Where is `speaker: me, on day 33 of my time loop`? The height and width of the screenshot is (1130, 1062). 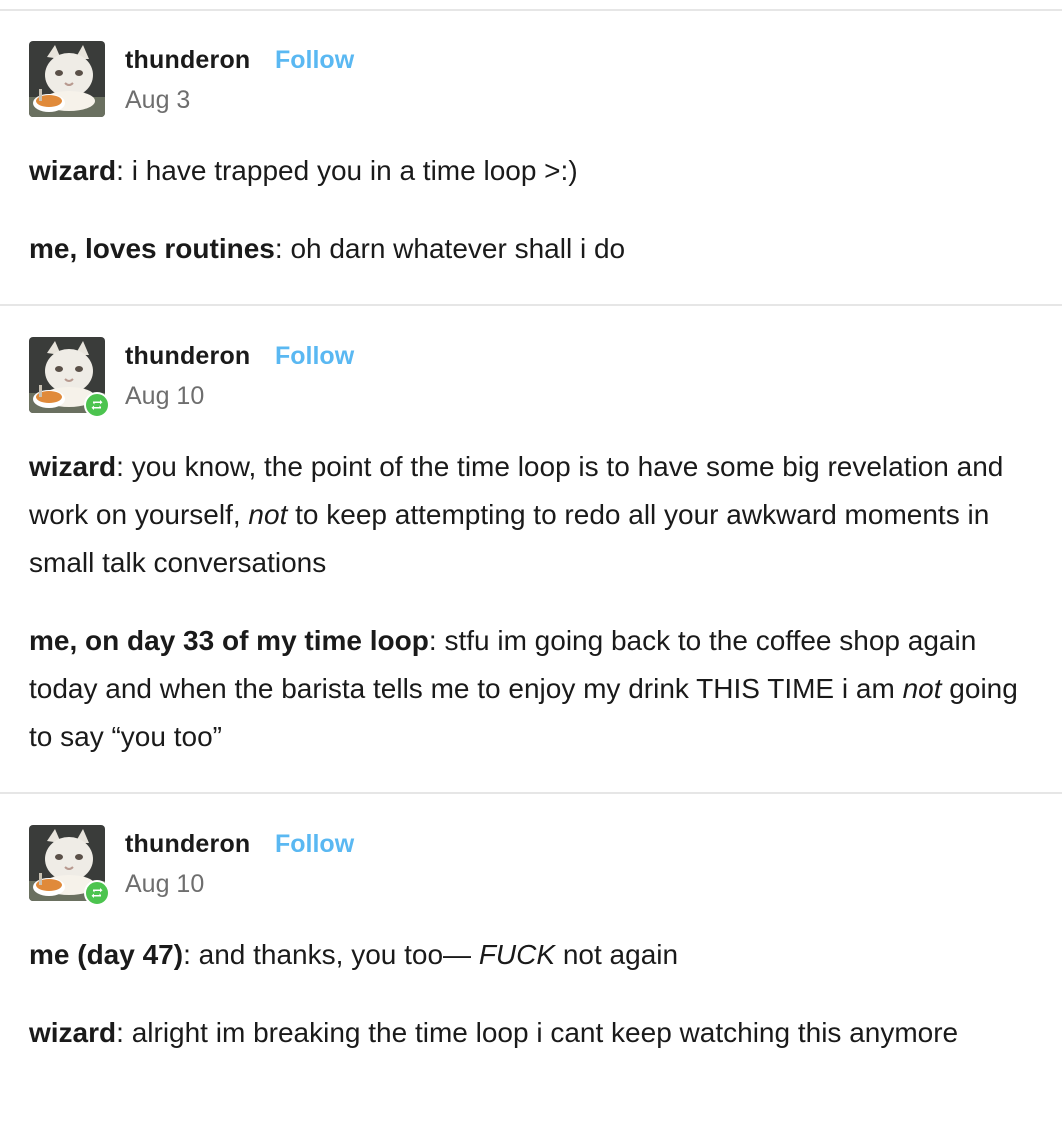
speaker: me, on day 33 of my time loop is located at coordinates (229, 640).